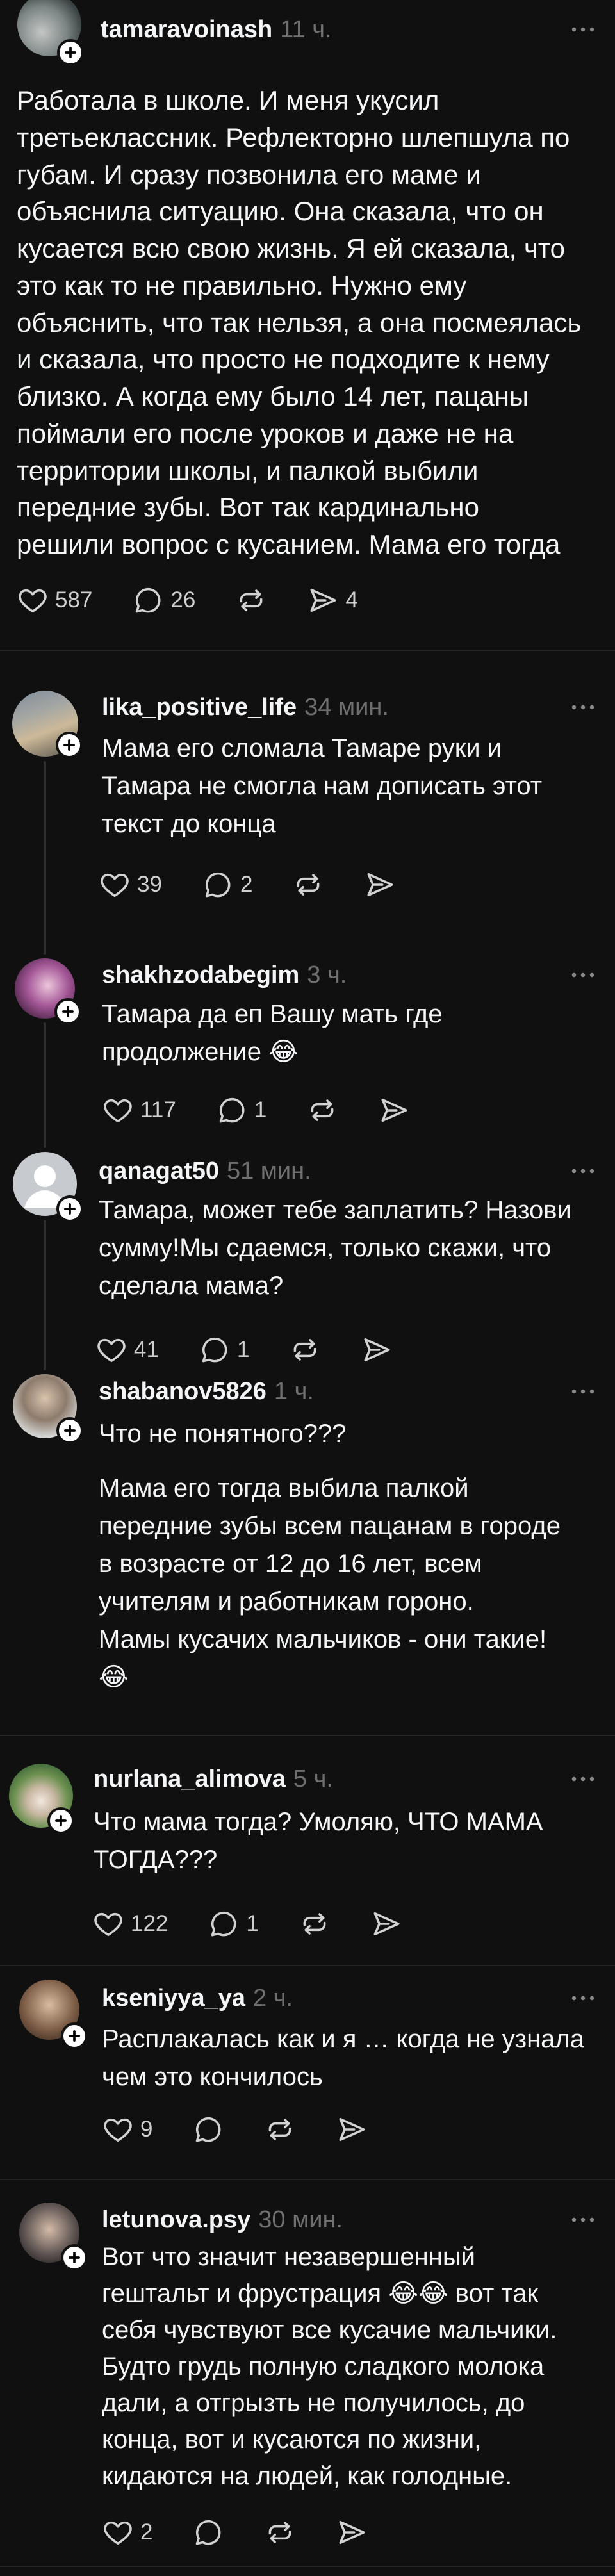  I want to click on post-header: tamaravoinash 11 ч., so click(216, 30).